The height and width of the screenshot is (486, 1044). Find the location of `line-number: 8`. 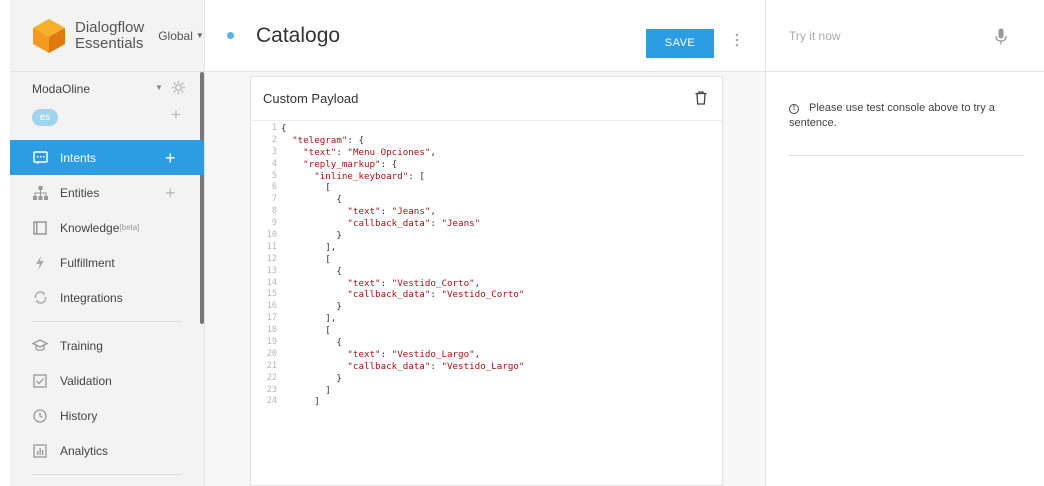

line-number: 8 is located at coordinates (274, 211).